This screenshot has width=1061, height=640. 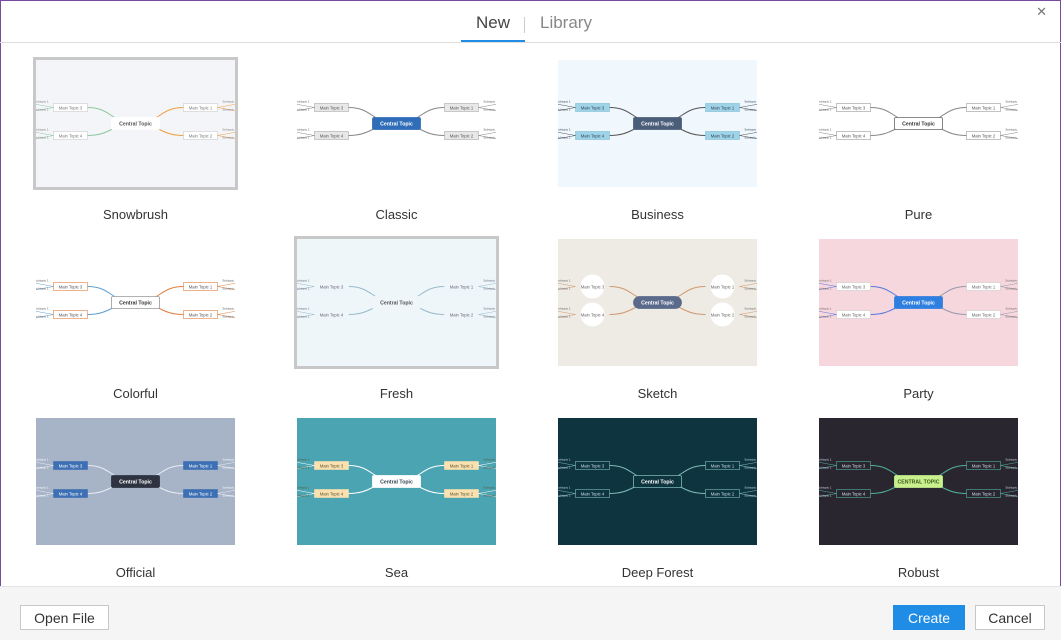 I want to click on dialog-footer: Open File Create Cancel, so click(x=530, y=613).